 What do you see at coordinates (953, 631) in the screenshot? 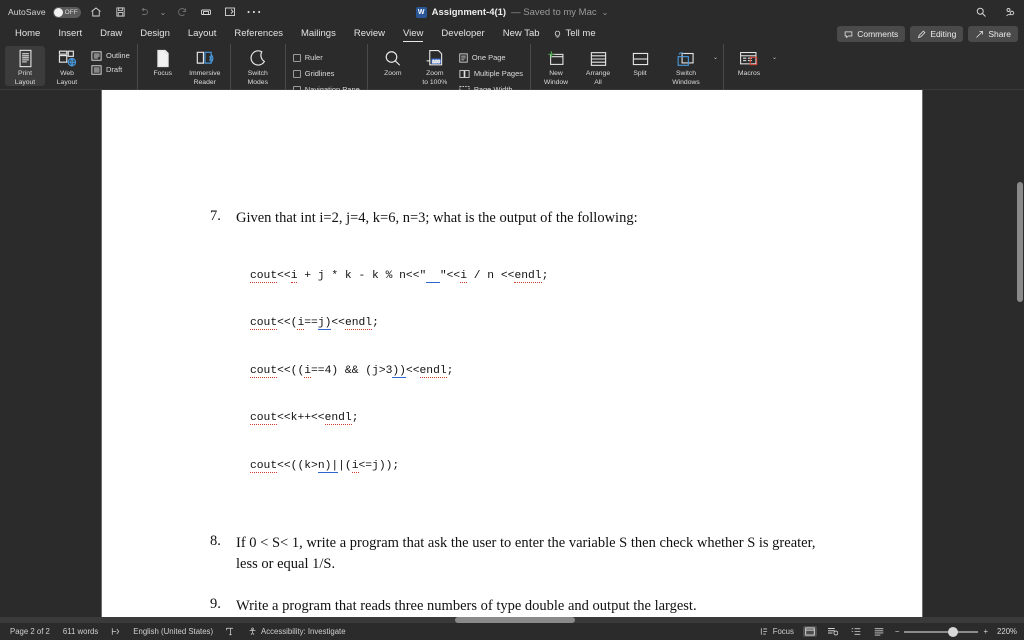
I see `zoom-slider-knob` at bounding box center [953, 631].